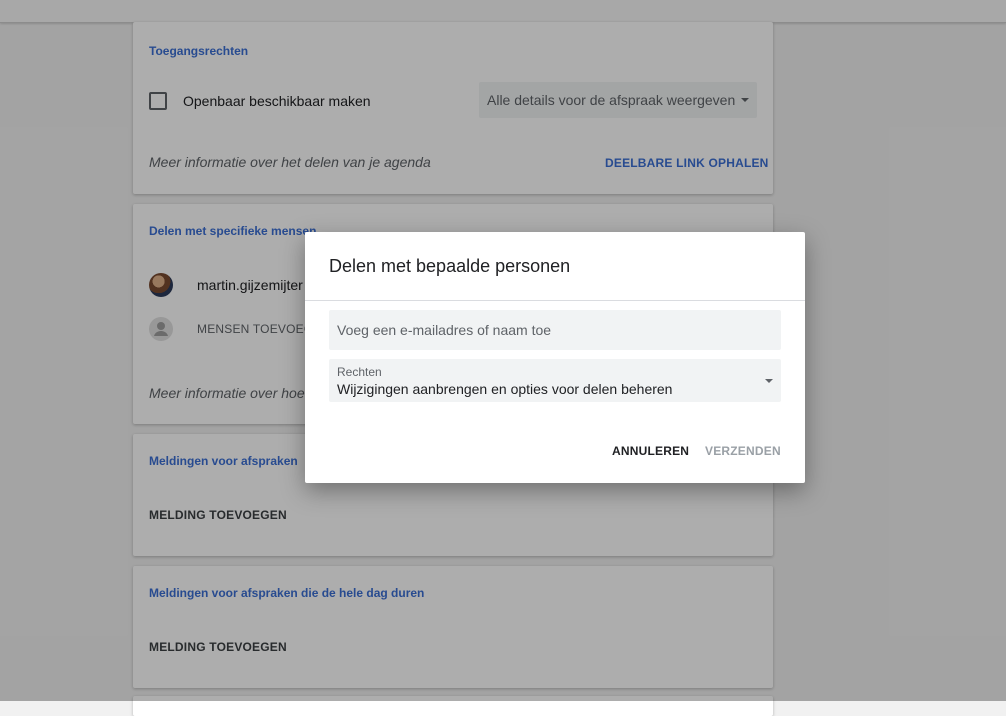 The image size is (1006, 716). I want to click on email-input, so click(555, 330).